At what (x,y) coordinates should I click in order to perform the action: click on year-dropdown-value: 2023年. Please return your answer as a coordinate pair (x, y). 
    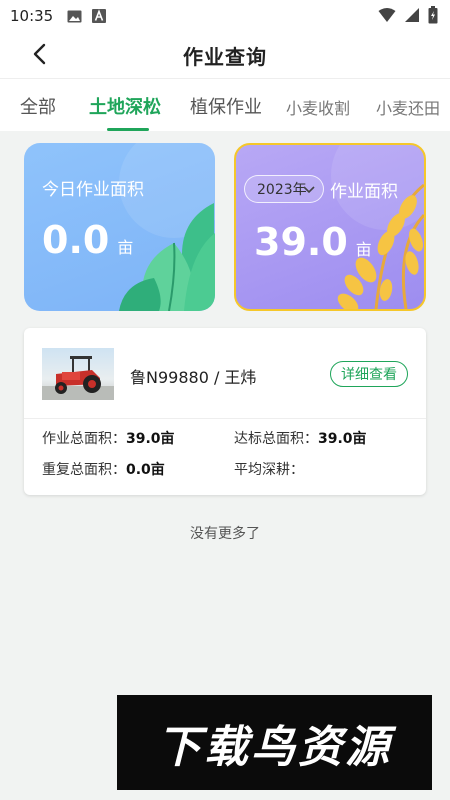
    Looking at the image, I should click on (282, 190).